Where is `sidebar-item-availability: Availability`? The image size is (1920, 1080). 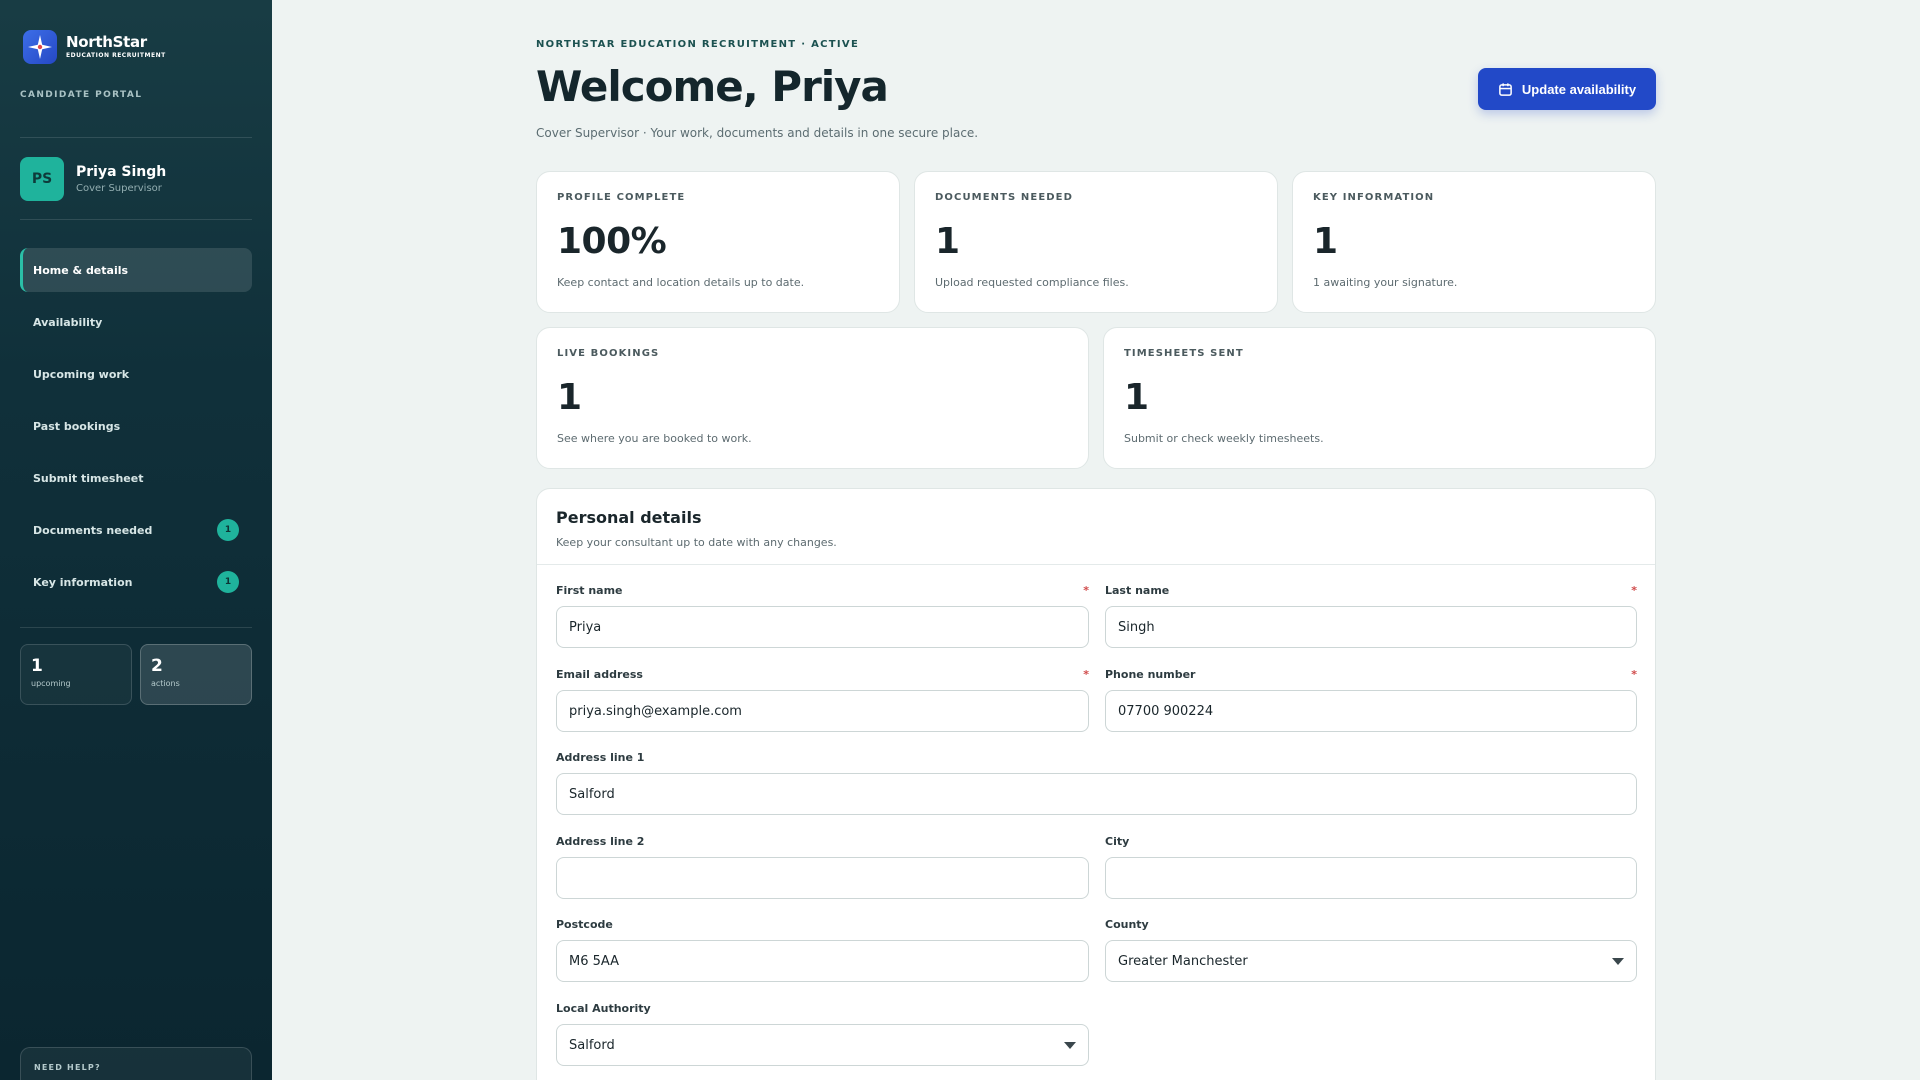
sidebar-item-availability: Availability is located at coordinates (136, 322).